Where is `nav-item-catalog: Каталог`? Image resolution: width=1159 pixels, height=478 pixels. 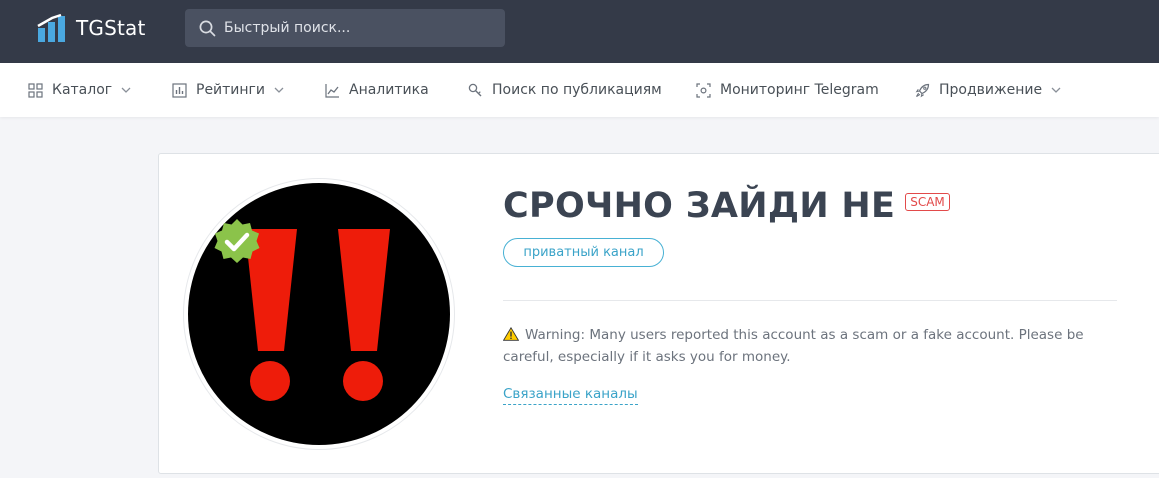 nav-item-catalog: Каталог is located at coordinates (79, 90).